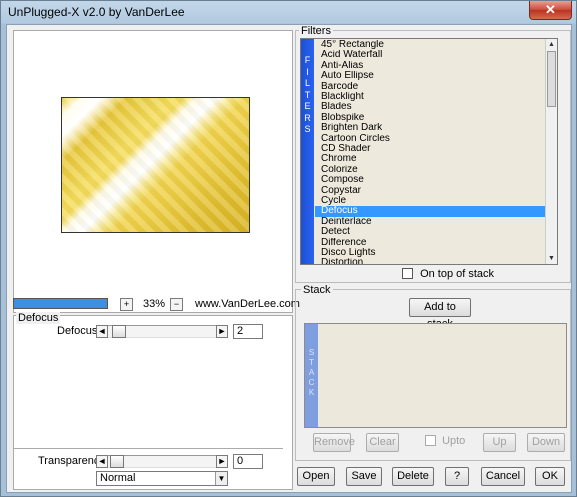 This screenshot has width=577, height=497. I want to click on filter-list-item: Copystar, so click(433, 191).